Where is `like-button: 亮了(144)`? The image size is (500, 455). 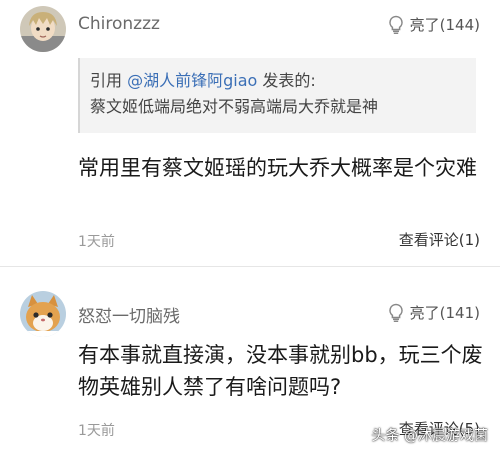
like-button: 亮了(144) is located at coordinates (433, 24).